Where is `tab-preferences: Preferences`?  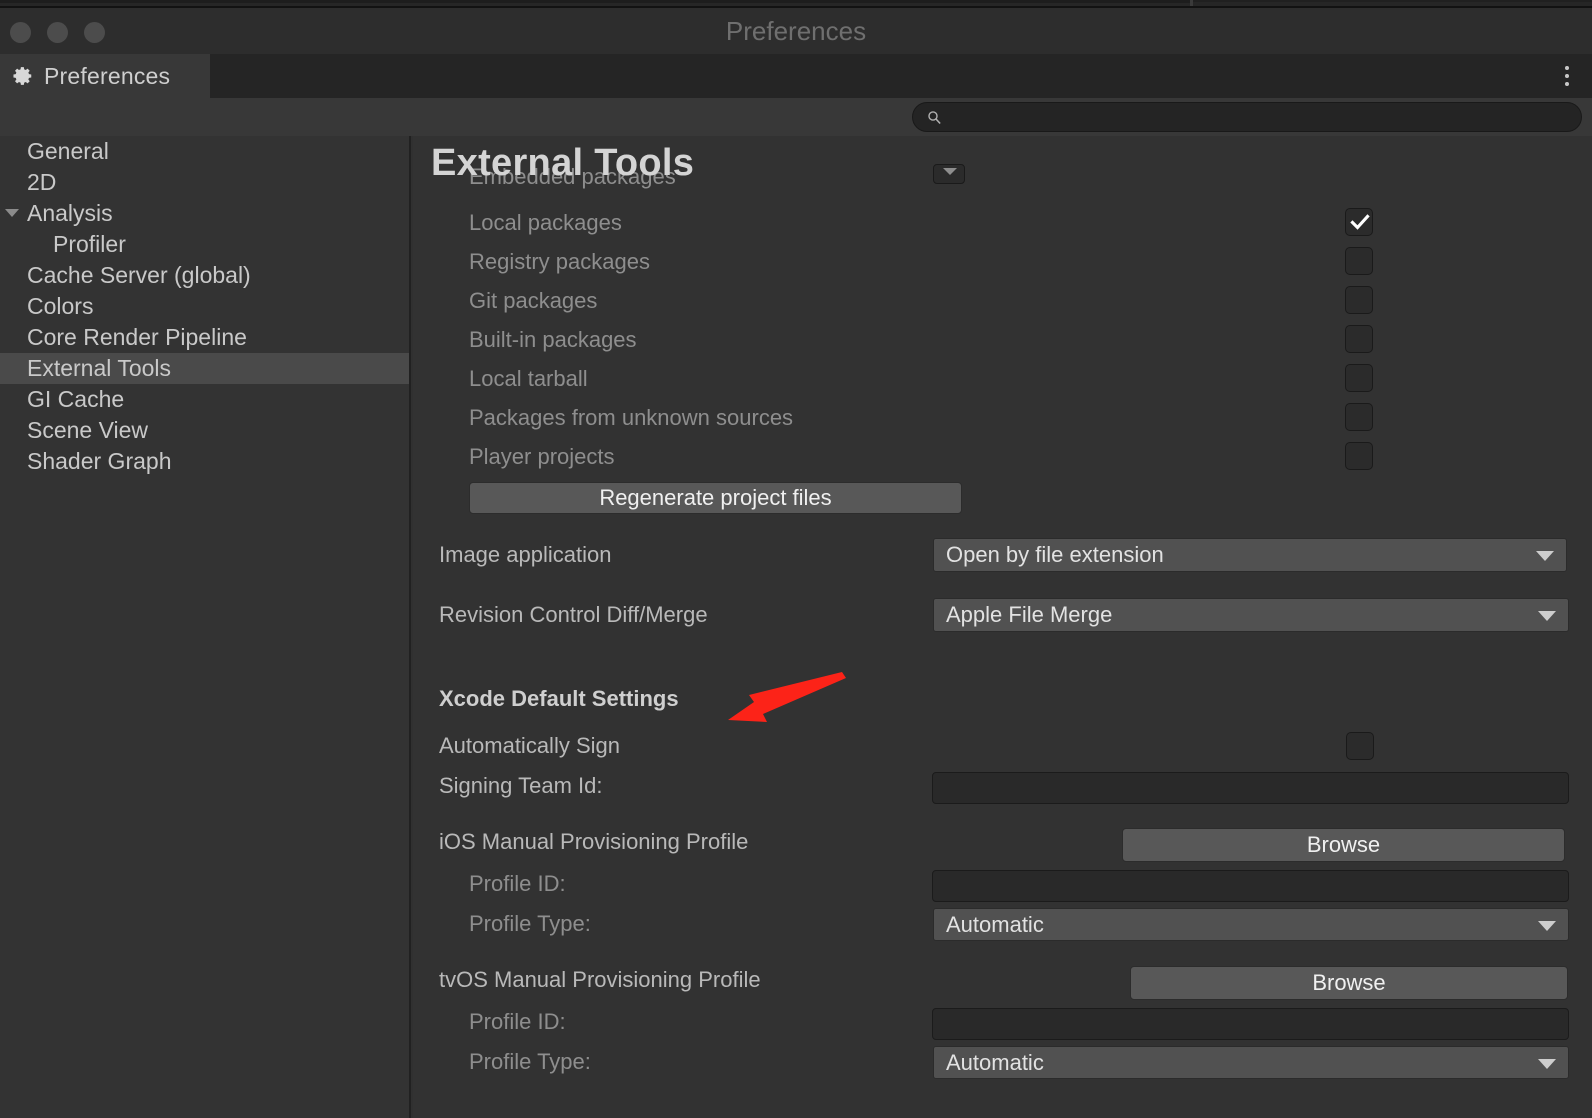 tab-preferences: Preferences is located at coordinates (105, 76).